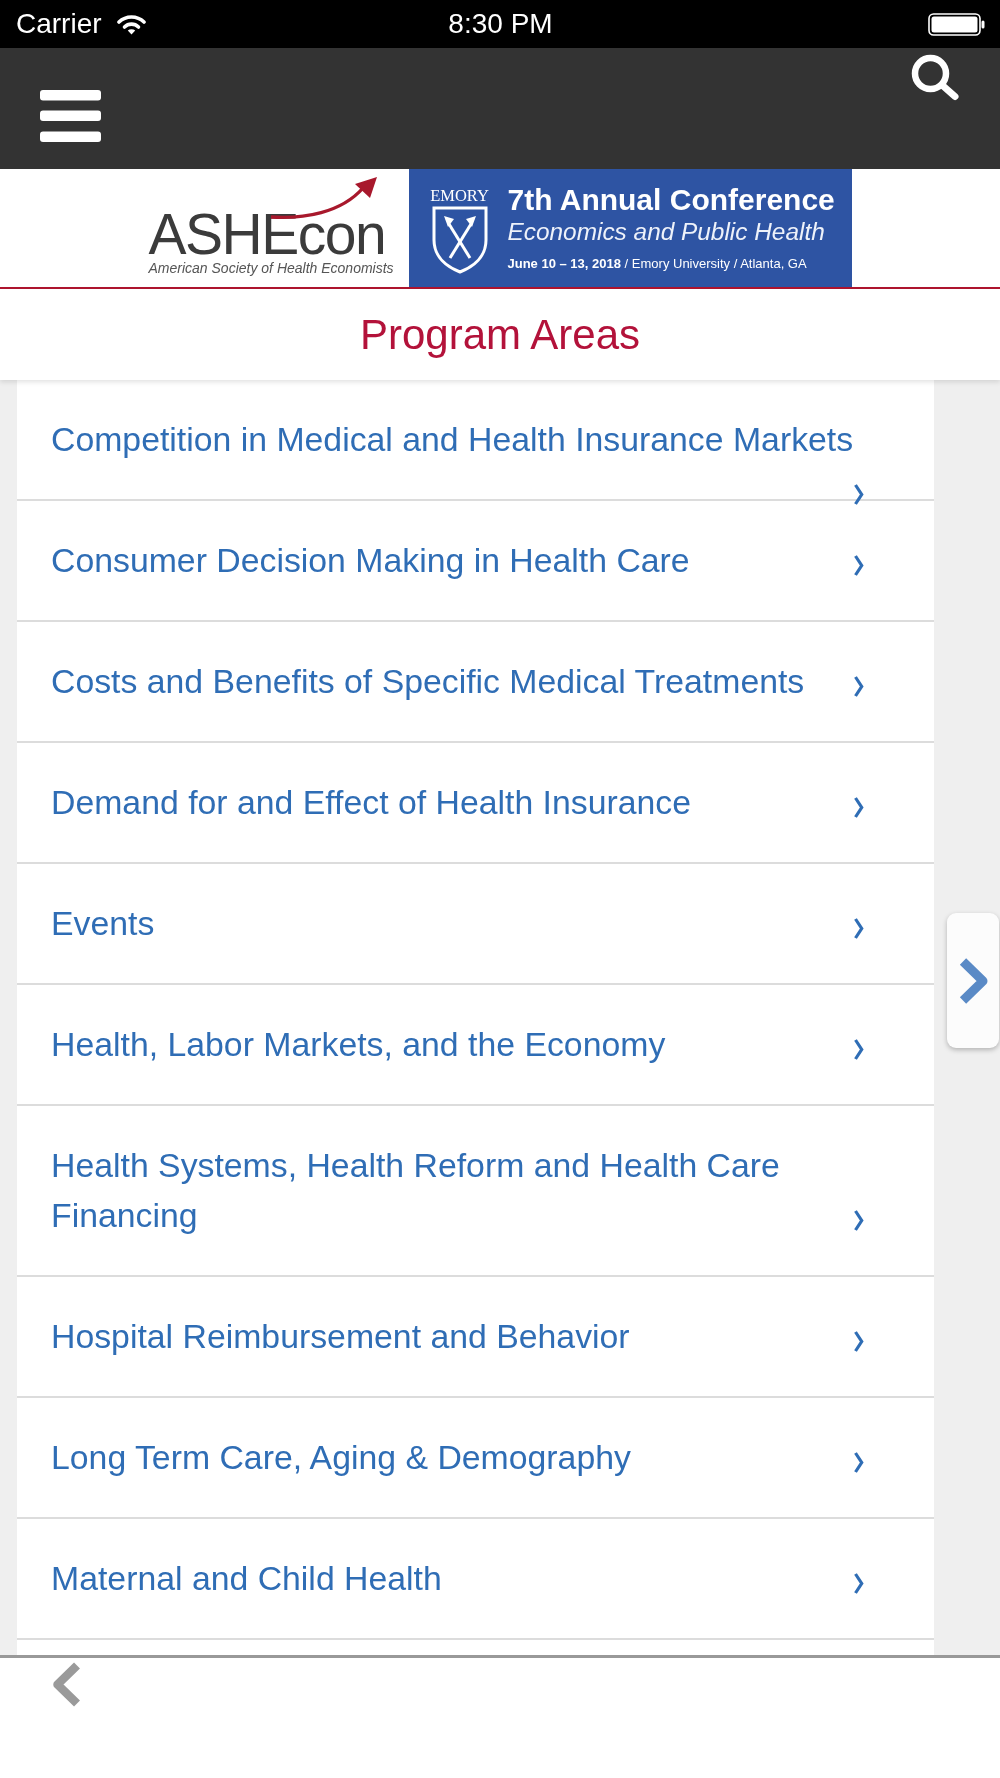  I want to click on search-icon, so click(935, 77).